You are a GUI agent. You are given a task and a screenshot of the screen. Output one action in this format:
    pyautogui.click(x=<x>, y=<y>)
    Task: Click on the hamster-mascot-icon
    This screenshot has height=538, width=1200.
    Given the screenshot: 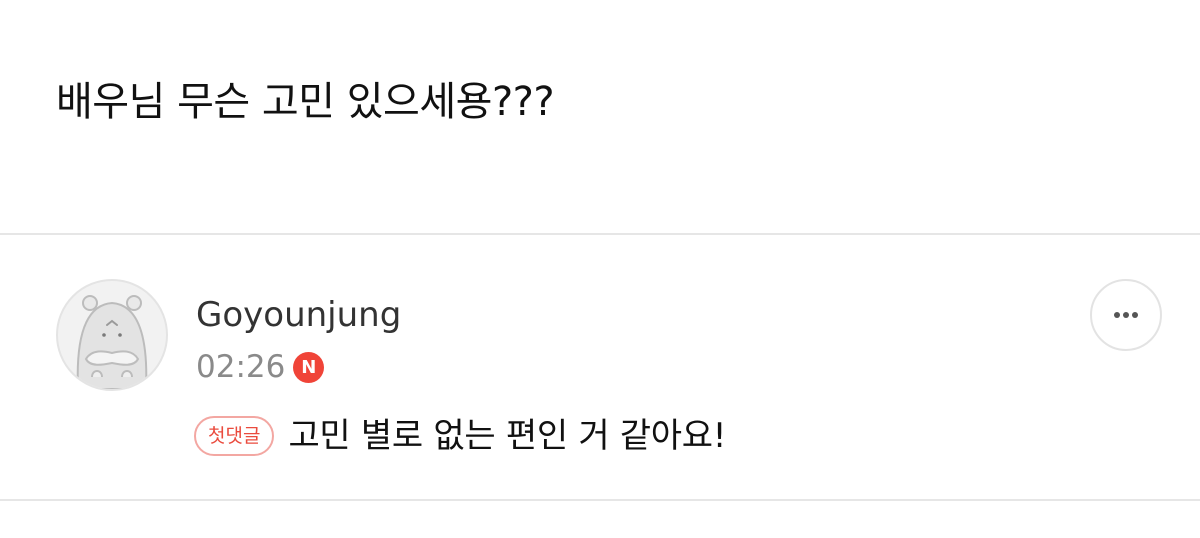 What is the action you would take?
    pyautogui.click(x=112, y=342)
    